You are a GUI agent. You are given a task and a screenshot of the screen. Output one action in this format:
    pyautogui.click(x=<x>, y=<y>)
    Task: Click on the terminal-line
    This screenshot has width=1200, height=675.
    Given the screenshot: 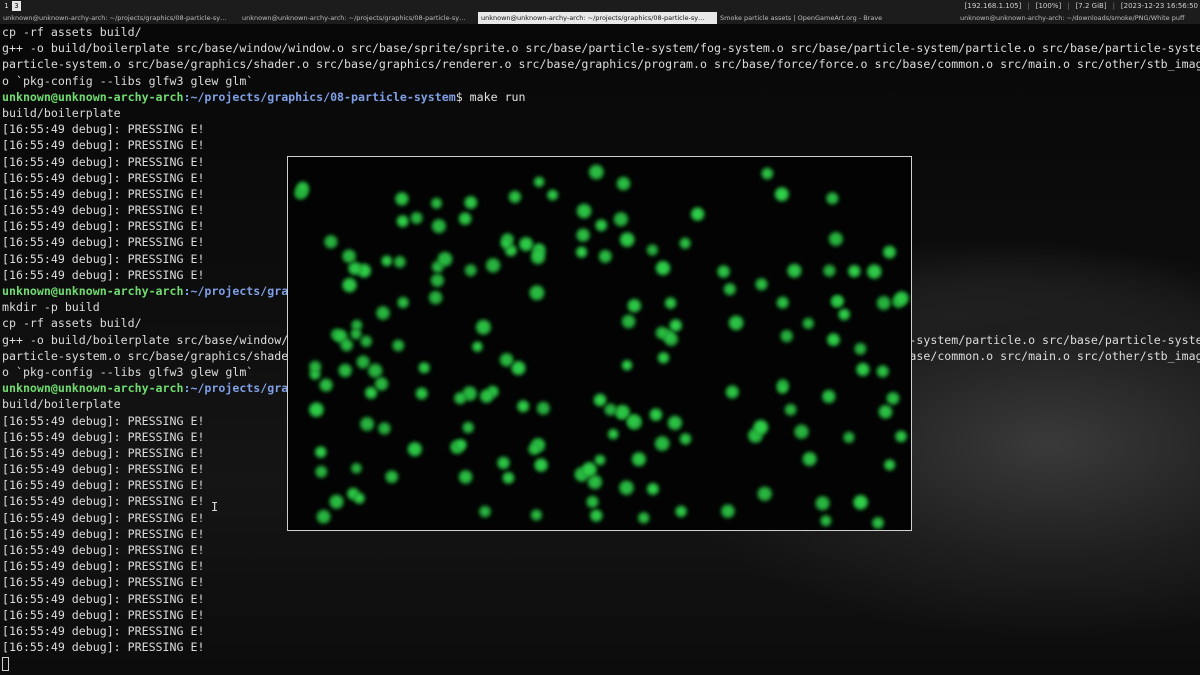 What is the action you would take?
    pyautogui.click(x=601, y=663)
    